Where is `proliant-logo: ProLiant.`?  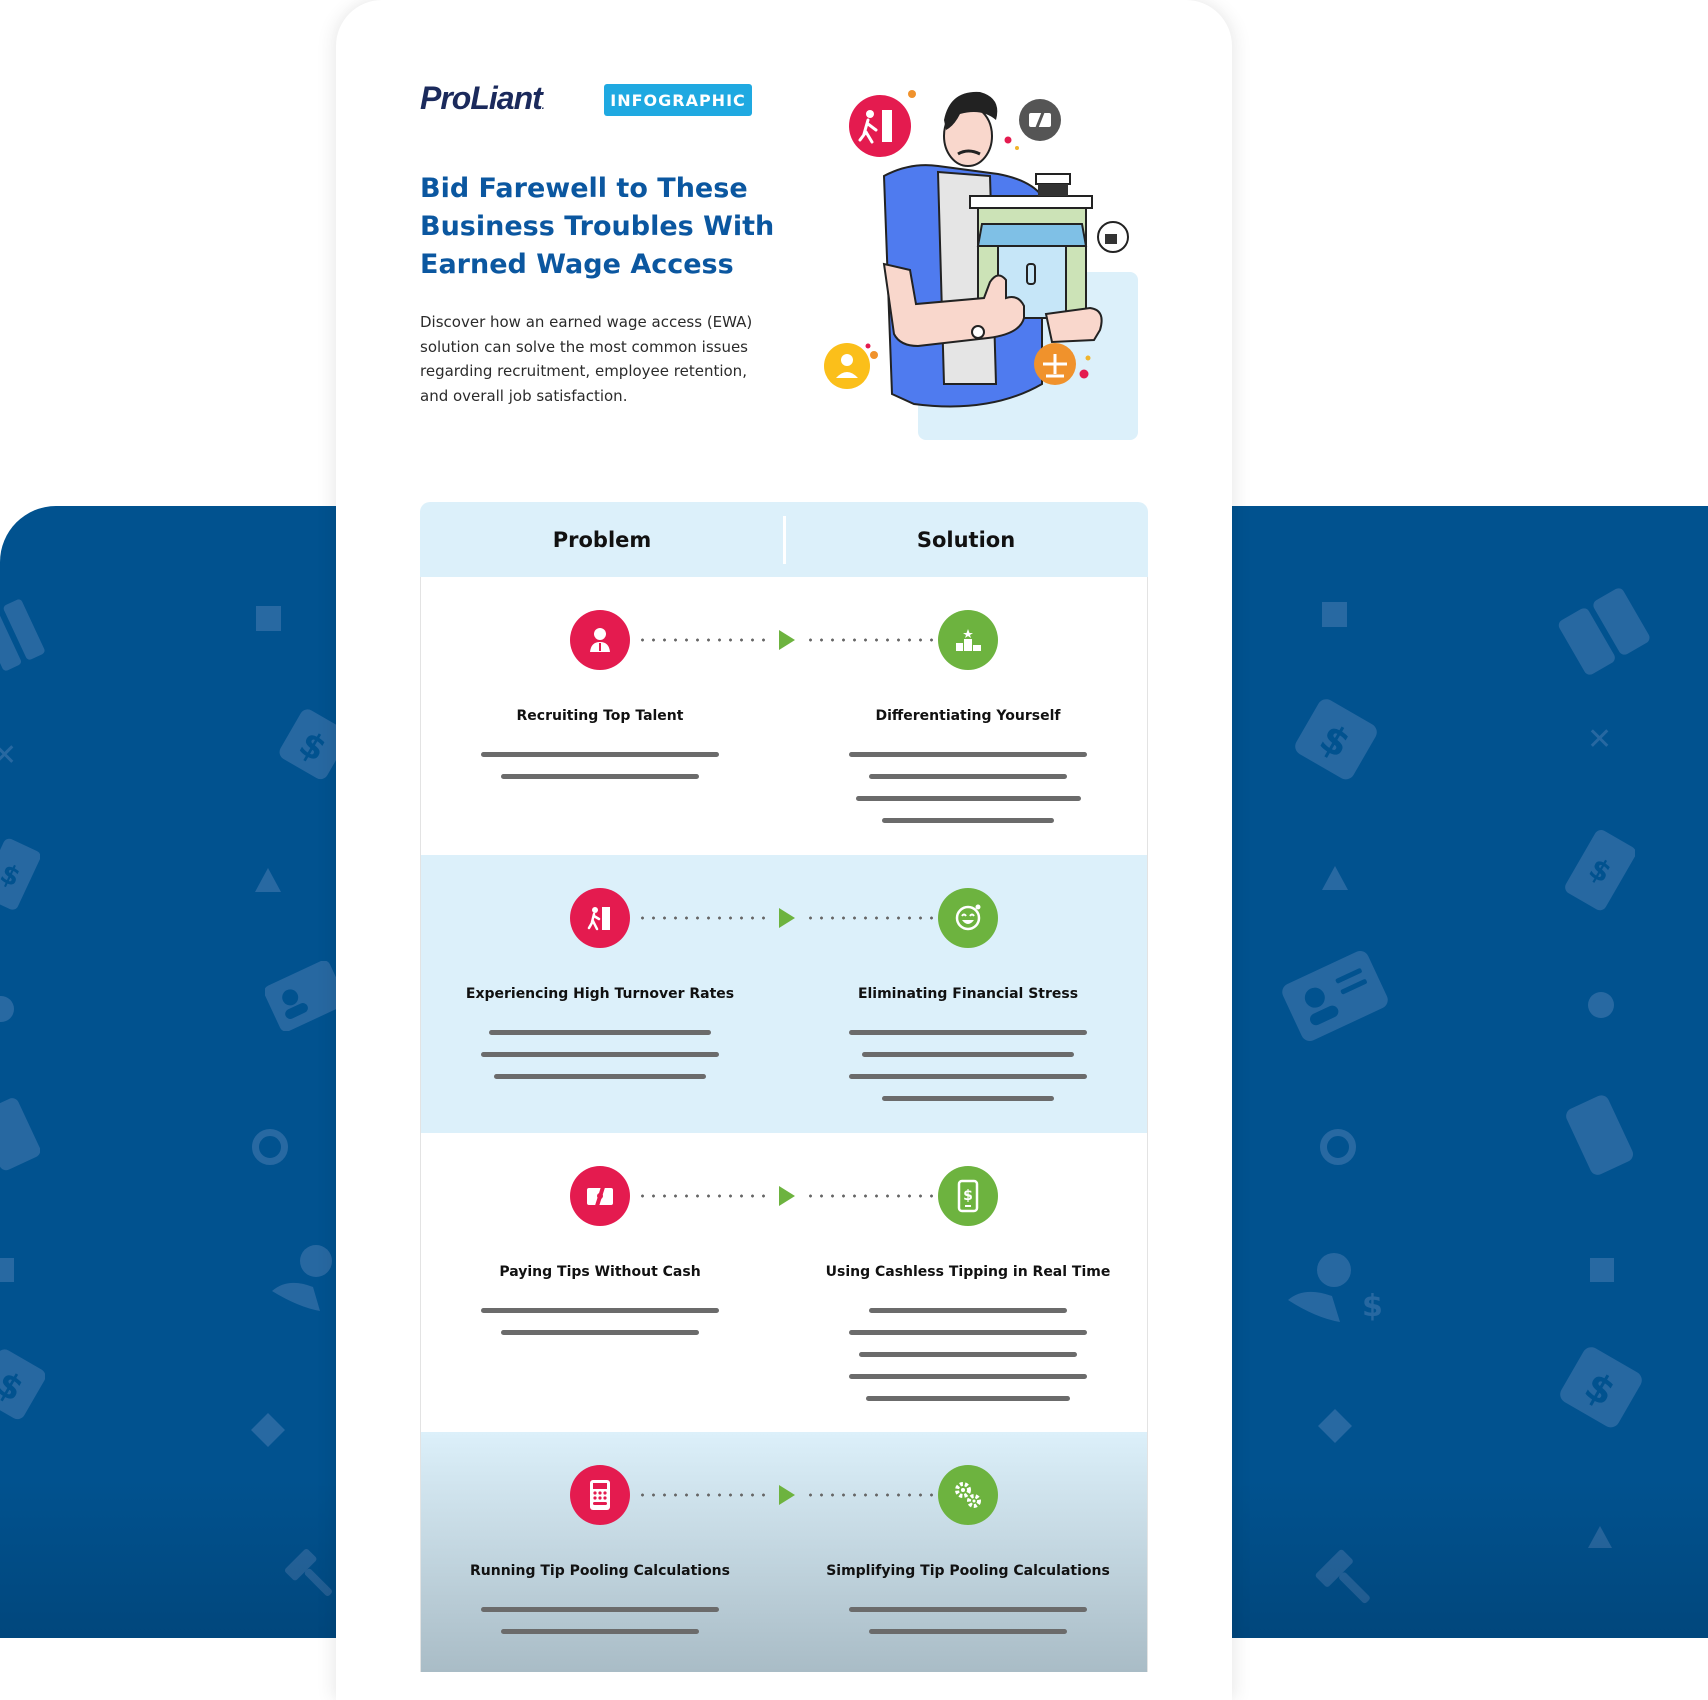 proliant-logo: ProLiant. is located at coordinates (482, 98).